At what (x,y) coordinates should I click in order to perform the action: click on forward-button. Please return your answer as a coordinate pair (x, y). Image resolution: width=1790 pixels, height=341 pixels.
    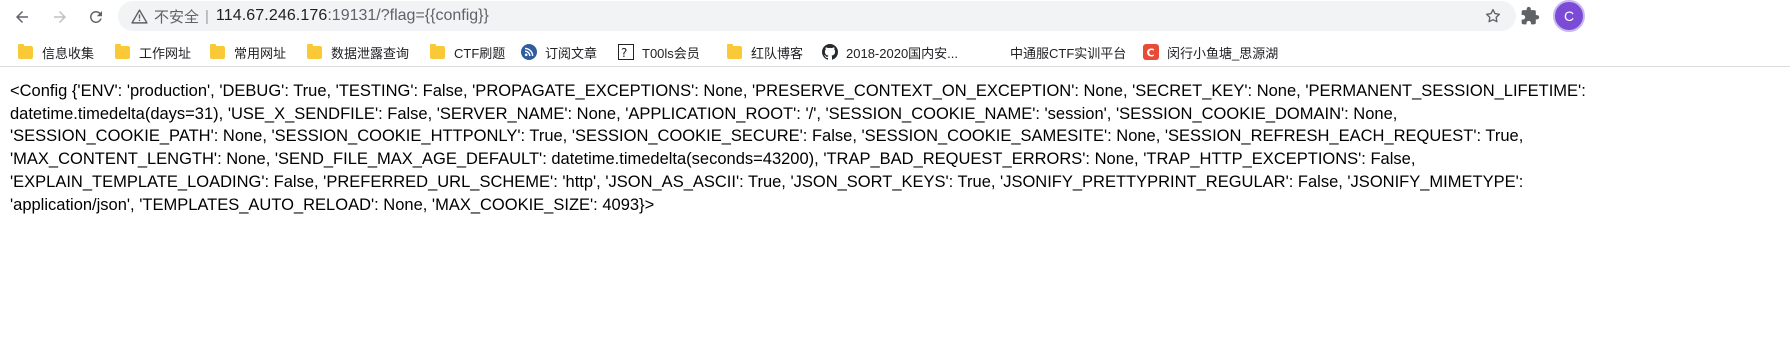
    Looking at the image, I should click on (60, 17).